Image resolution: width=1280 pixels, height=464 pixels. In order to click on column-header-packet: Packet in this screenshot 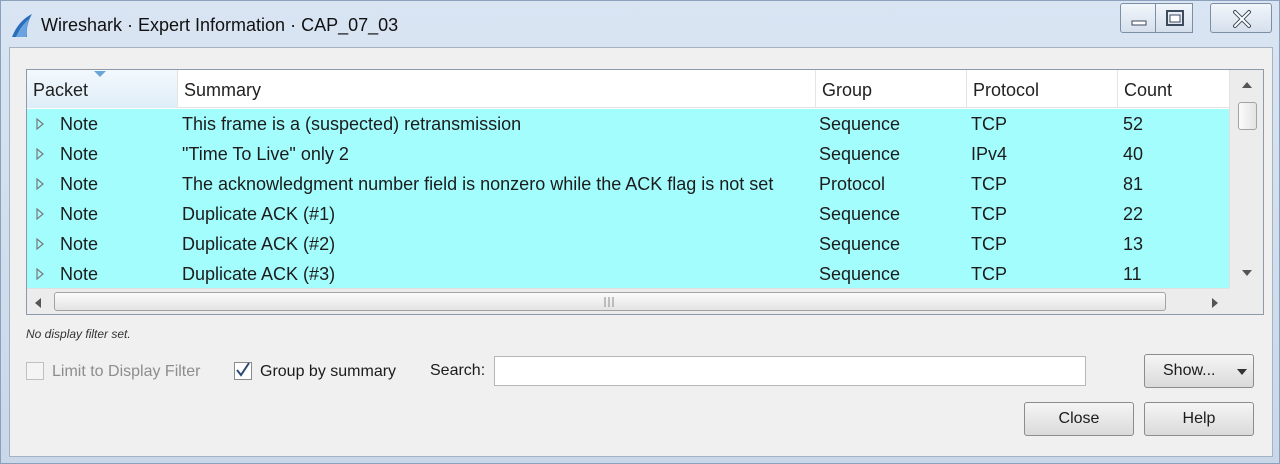, I will do `click(102, 89)`.